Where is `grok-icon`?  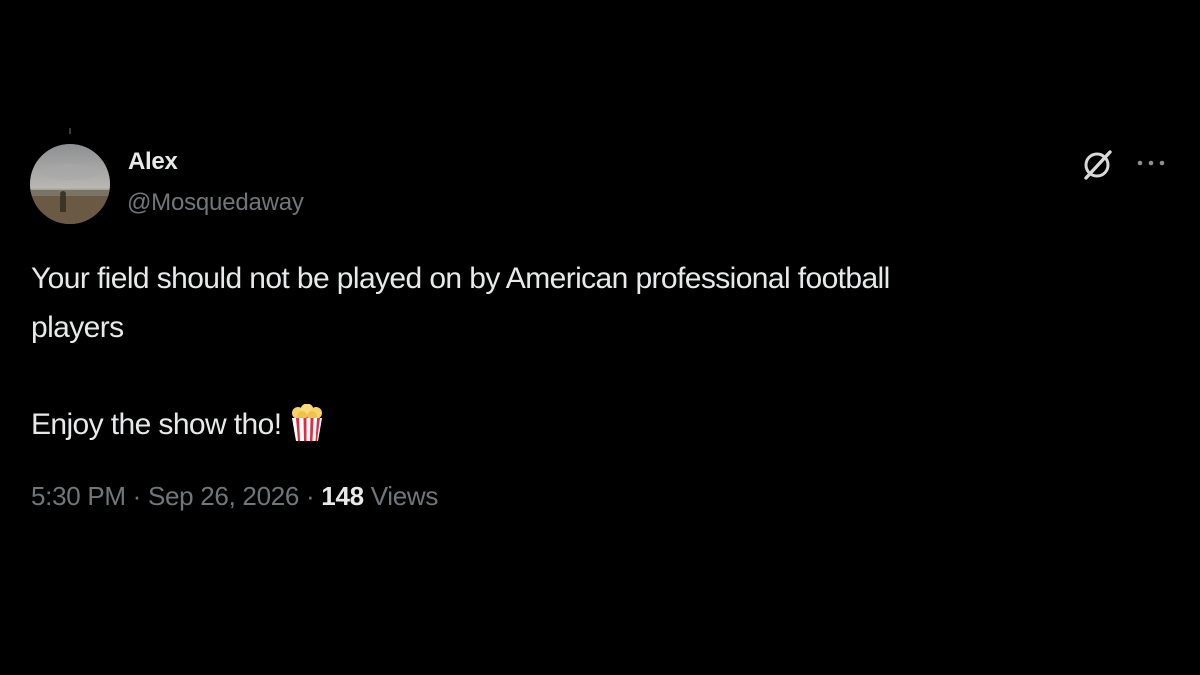
grok-icon is located at coordinates (1097, 165).